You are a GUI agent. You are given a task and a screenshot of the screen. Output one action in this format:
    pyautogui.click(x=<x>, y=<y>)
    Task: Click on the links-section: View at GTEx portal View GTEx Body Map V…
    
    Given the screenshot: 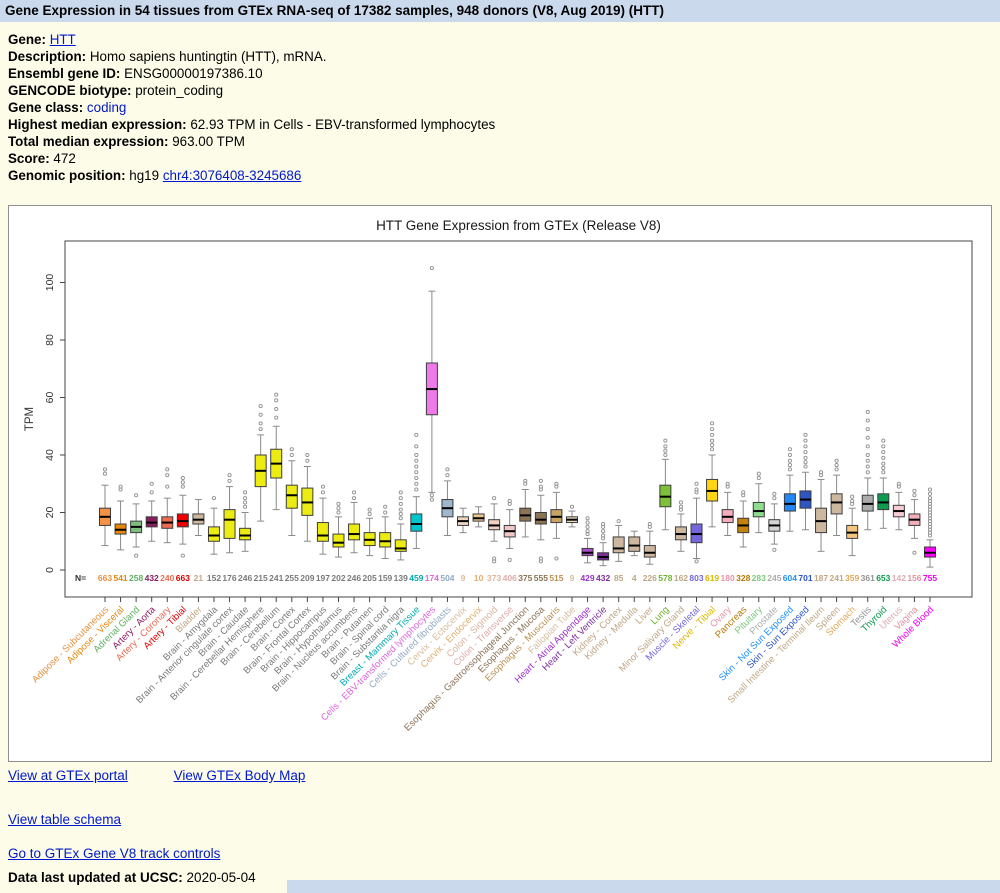 What is the action you would take?
    pyautogui.click(x=177, y=814)
    